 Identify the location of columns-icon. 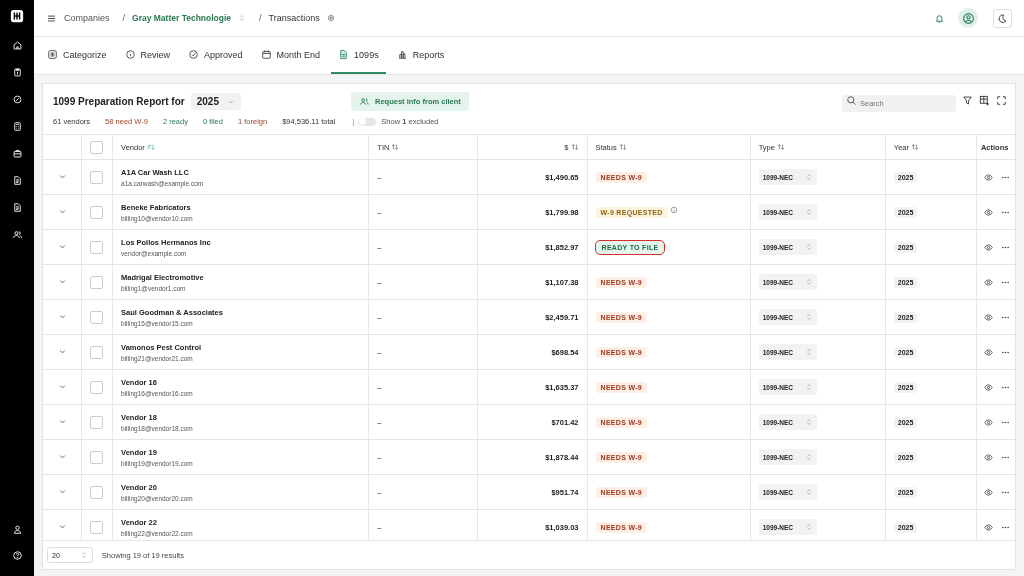
(984, 100).